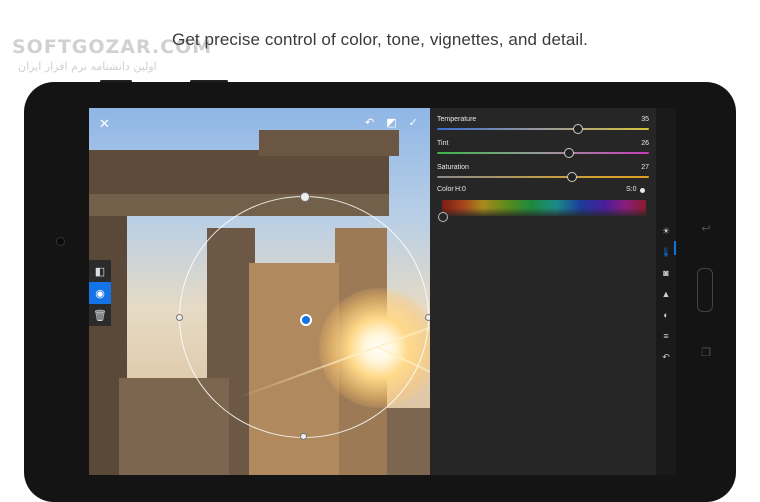 This screenshot has height=502, width=760. What do you see at coordinates (239, 174) in the screenshot?
I see `entablature` at bounding box center [239, 174].